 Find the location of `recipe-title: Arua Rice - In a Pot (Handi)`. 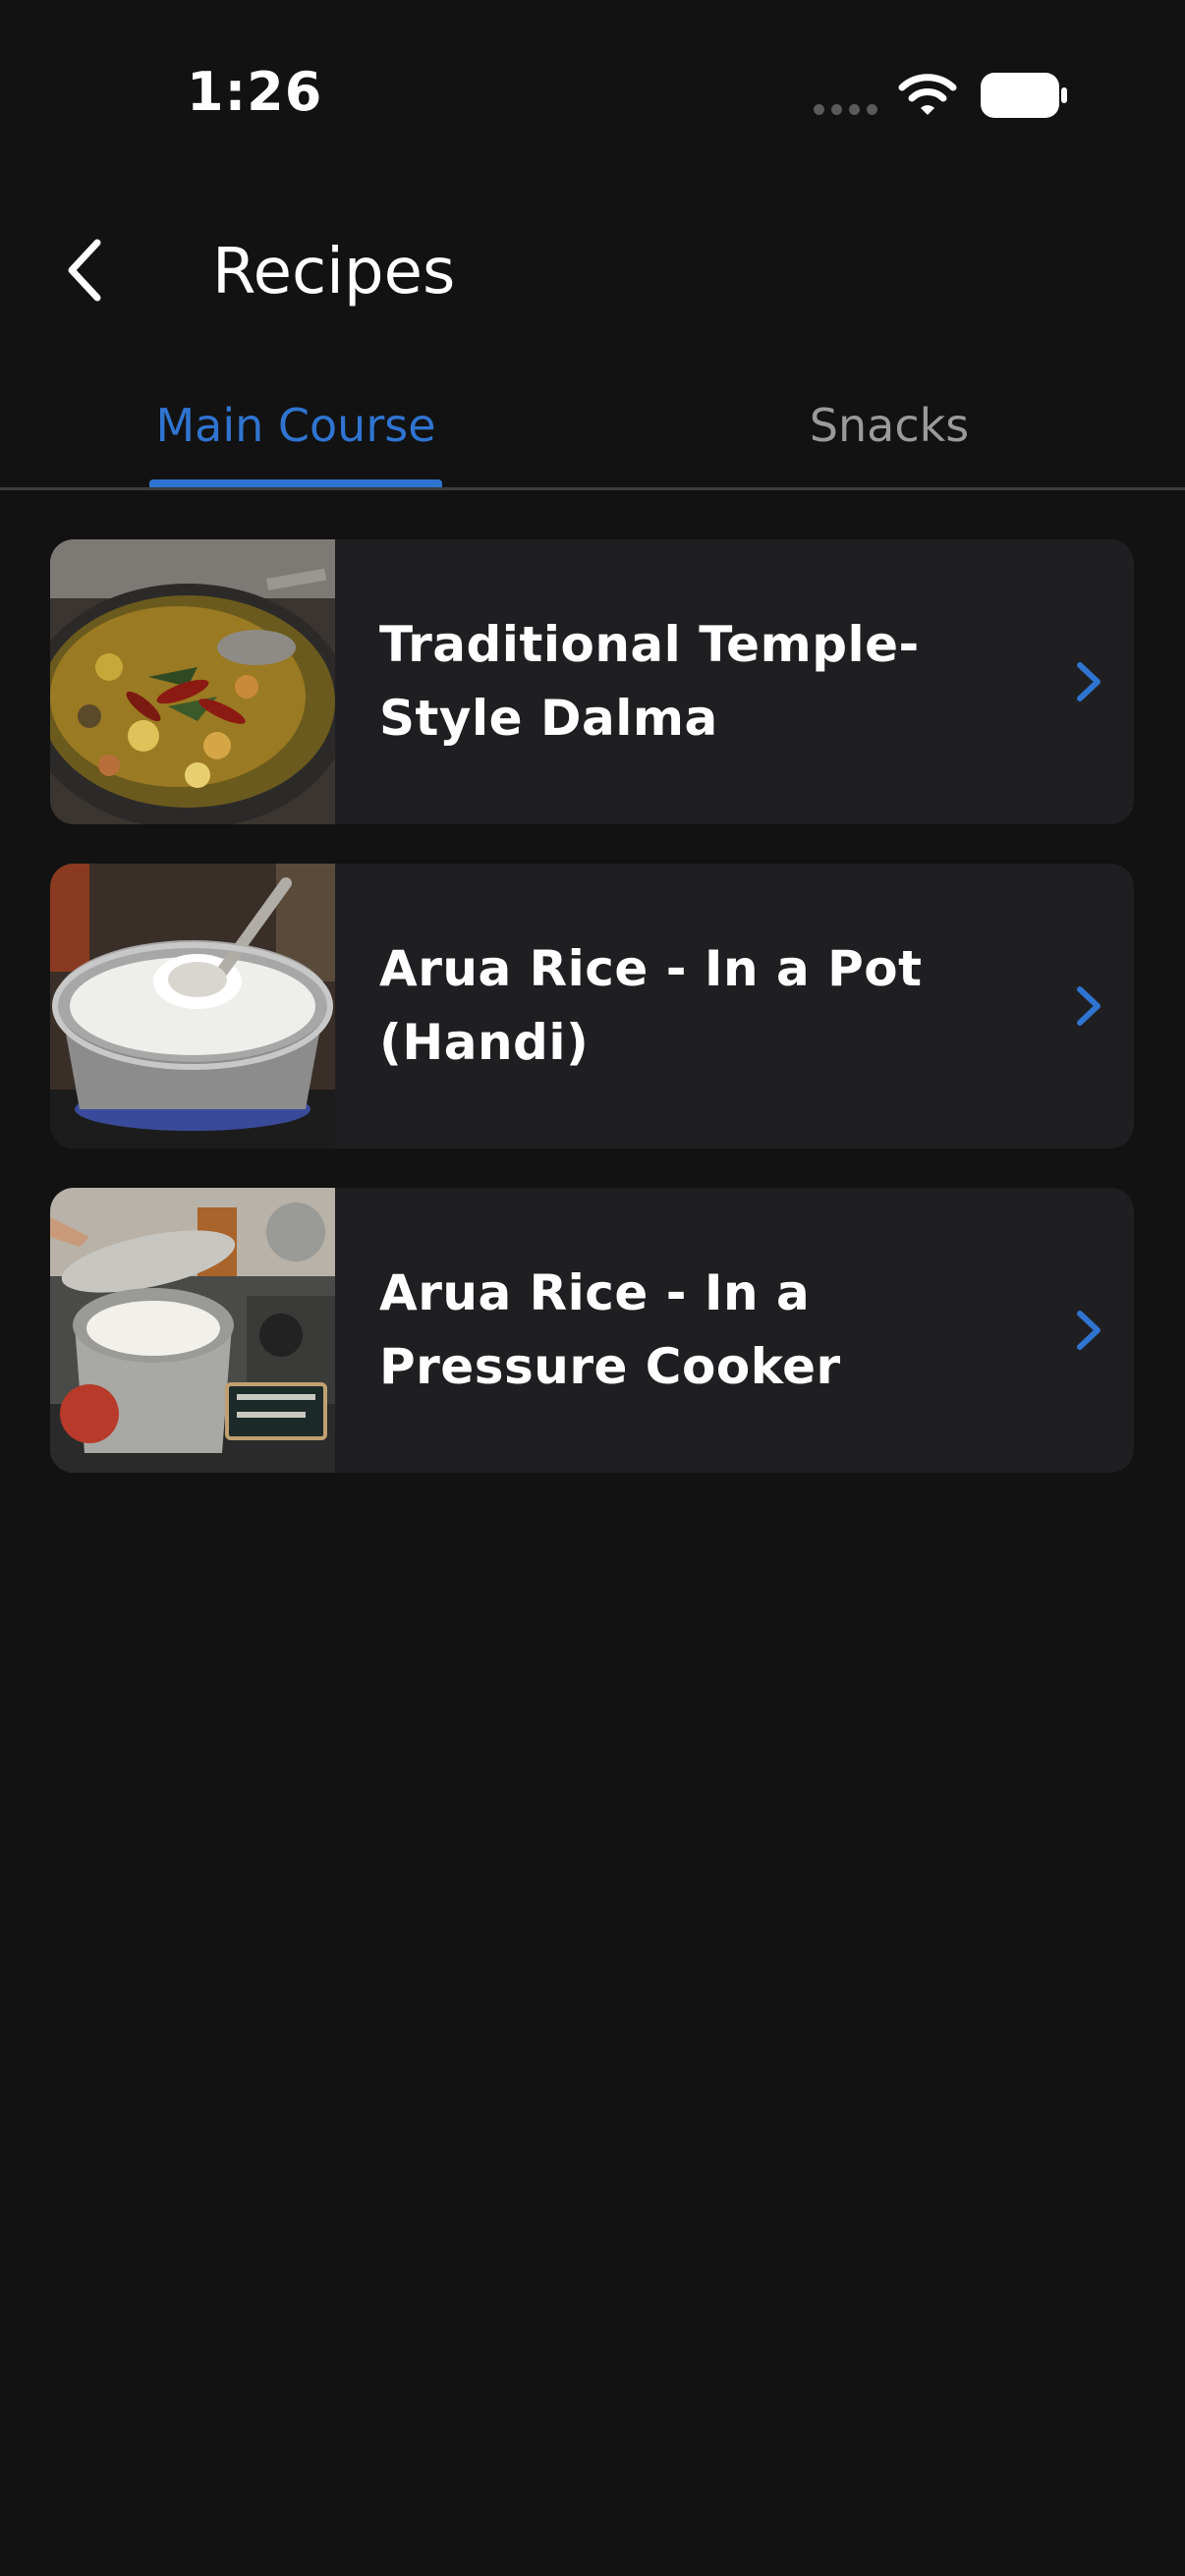

recipe-title: Arua Rice - In a Pot (Handi) is located at coordinates (651, 1005).